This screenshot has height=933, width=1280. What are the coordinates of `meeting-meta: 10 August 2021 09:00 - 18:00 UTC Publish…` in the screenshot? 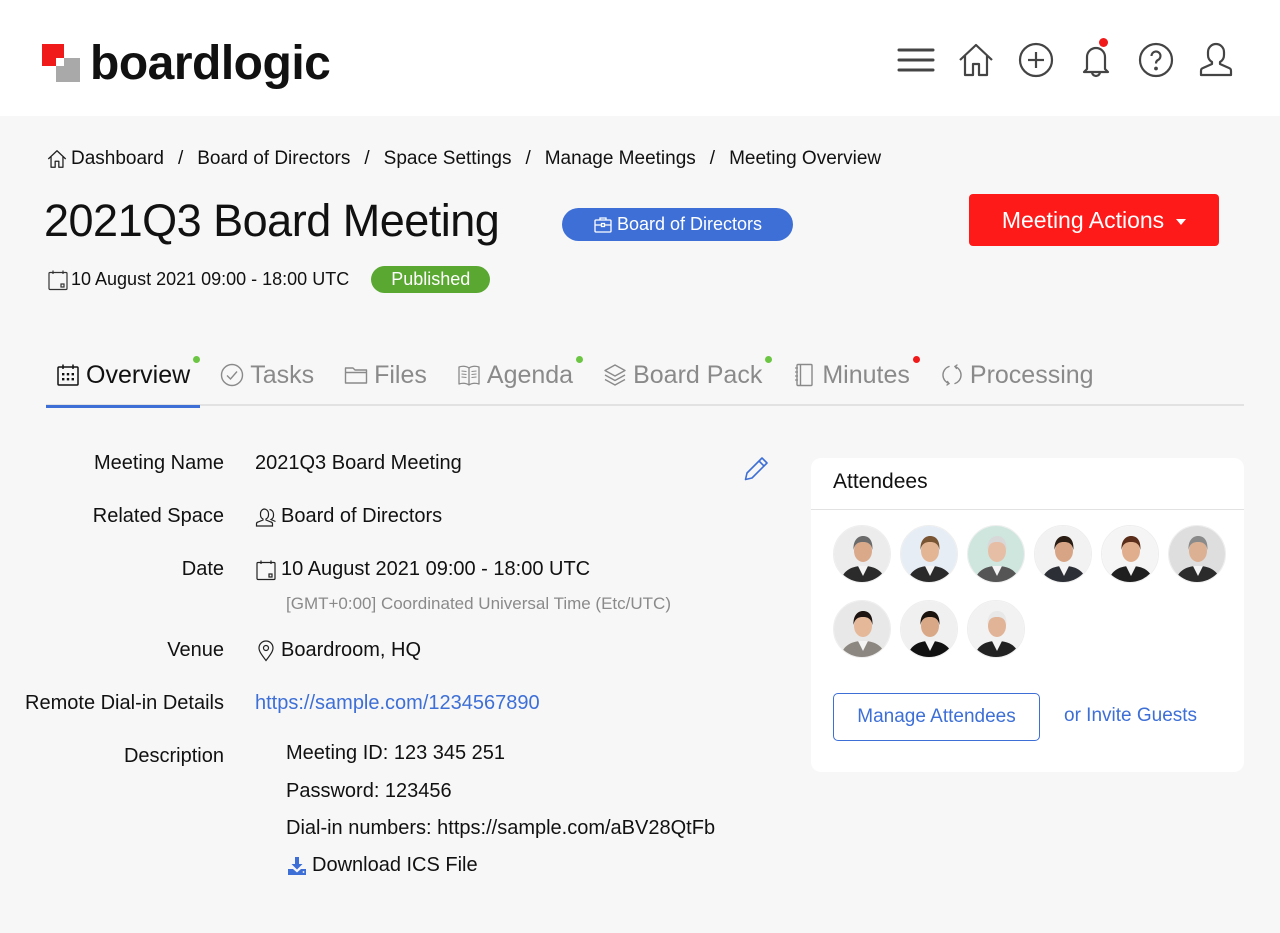 It's located at (269, 279).